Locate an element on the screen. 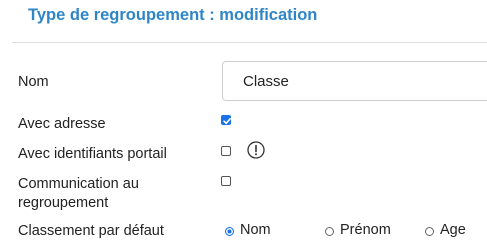 The width and height of the screenshot is (487, 250). radio-prenom-label: Prénom is located at coordinates (365, 230).